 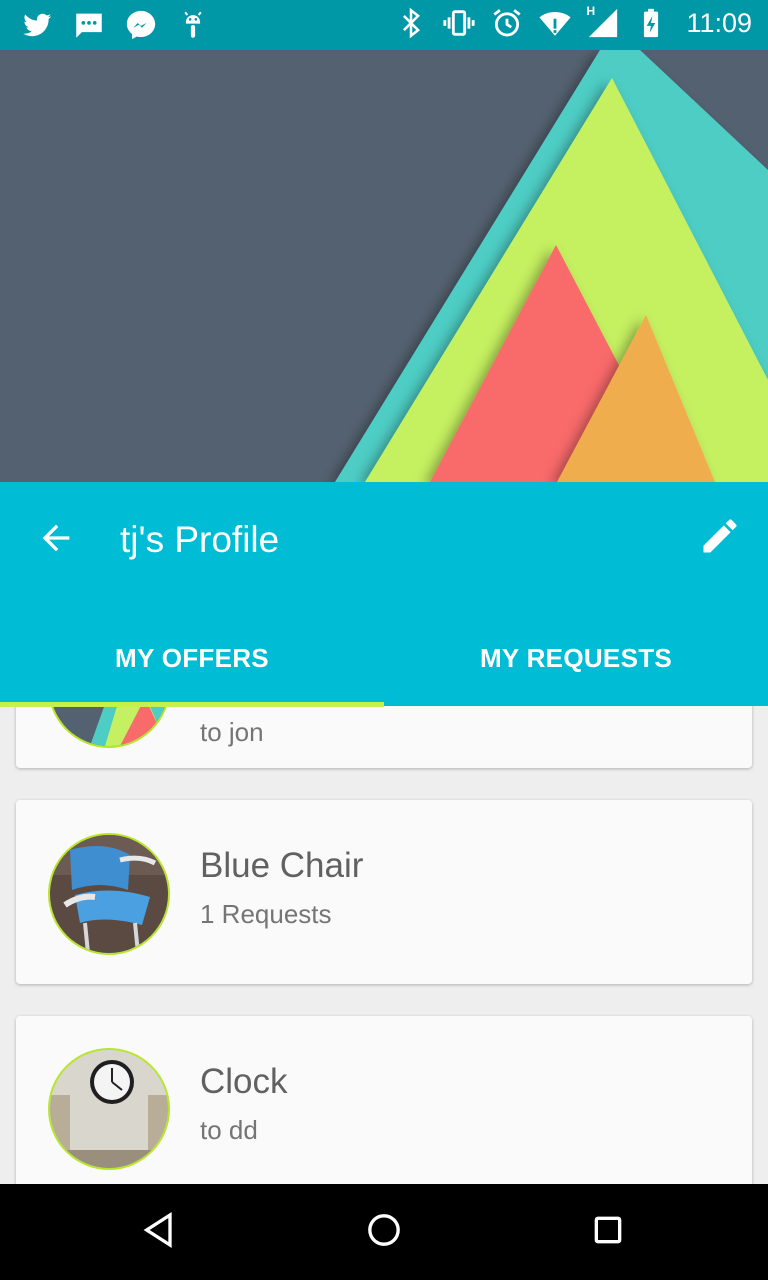 What do you see at coordinates (459, 23) in the screenshot?
I see `vibrate-icon` at bounding box center [459, 23].